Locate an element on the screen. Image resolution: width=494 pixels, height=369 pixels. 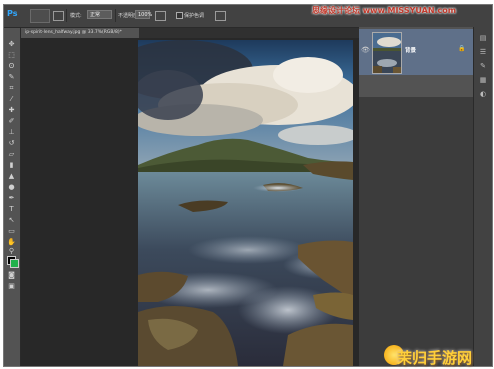
panel-icon-strip: ▤ ☰ ✎ ▦ ◐ is located at coordinates (482, 196).